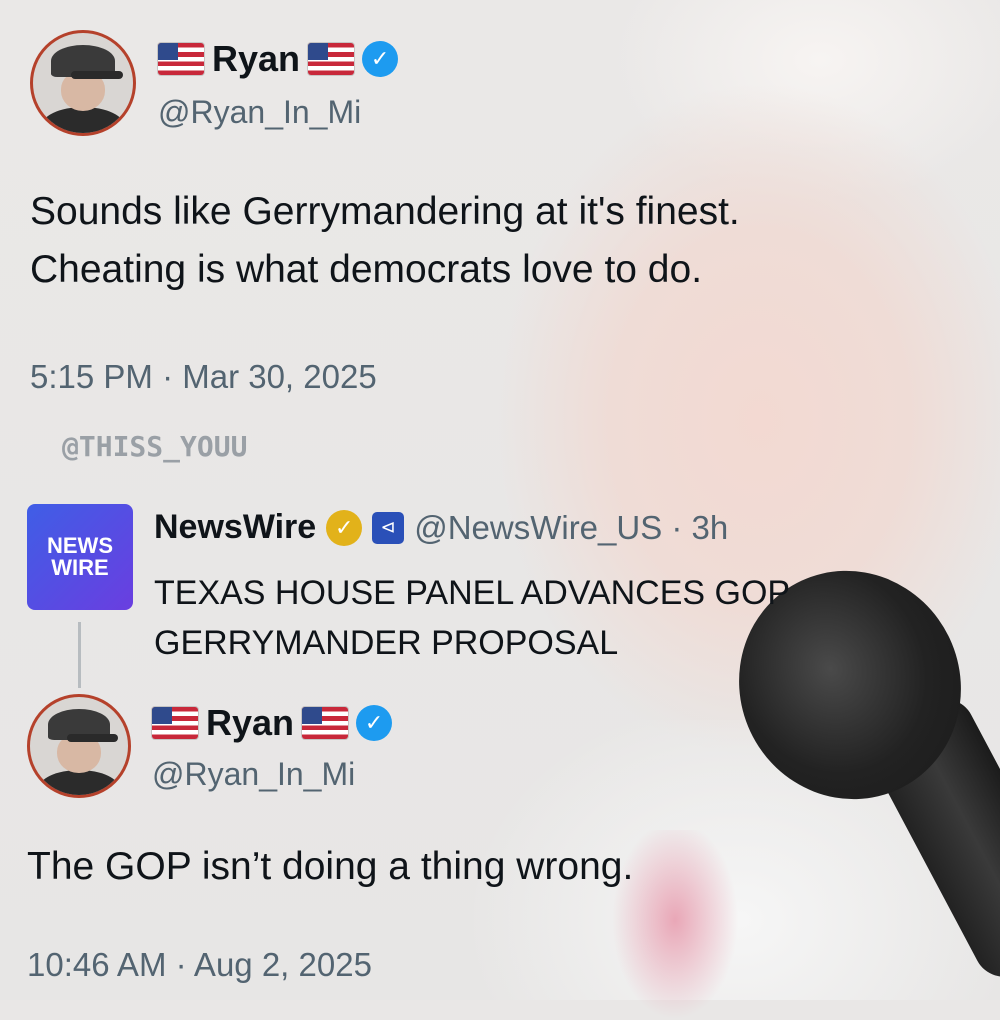  I want to click on headline-line2: GERRYMANDER PROPOSAL, so click(386, 643).